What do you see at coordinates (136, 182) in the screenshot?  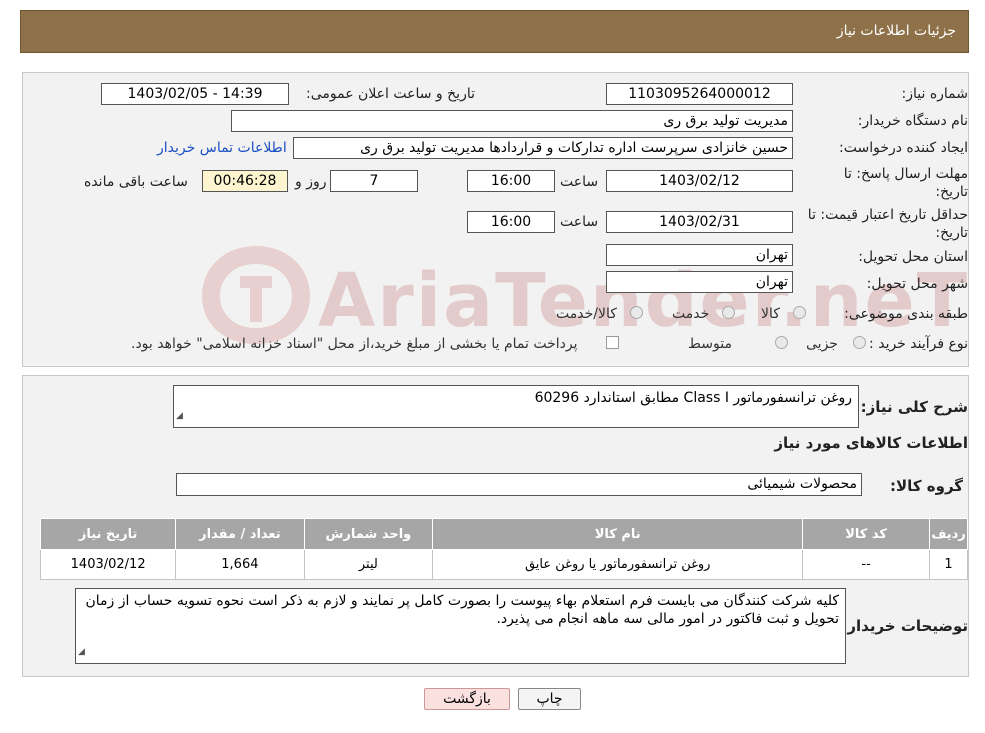 I see `remaining-label: ساعت باقی مانده` at bounding box center [136, 182].